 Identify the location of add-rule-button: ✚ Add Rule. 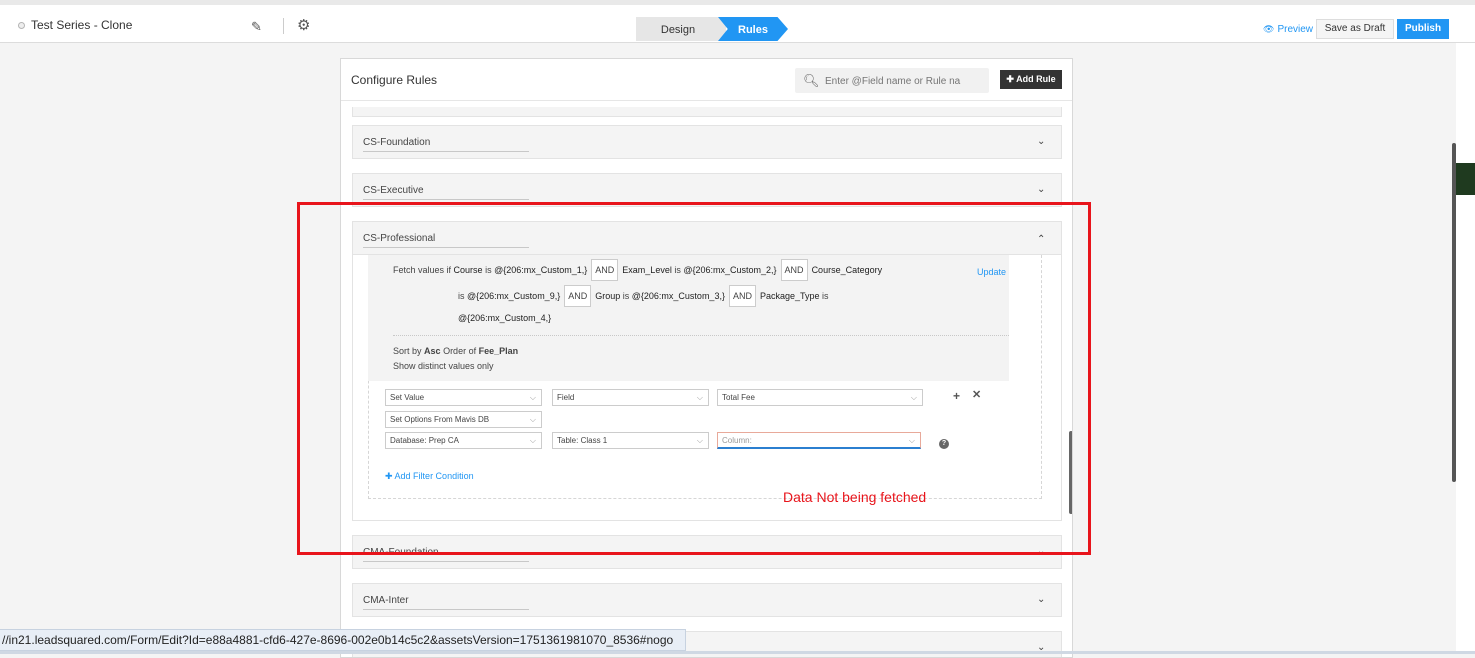
(1031, 79).